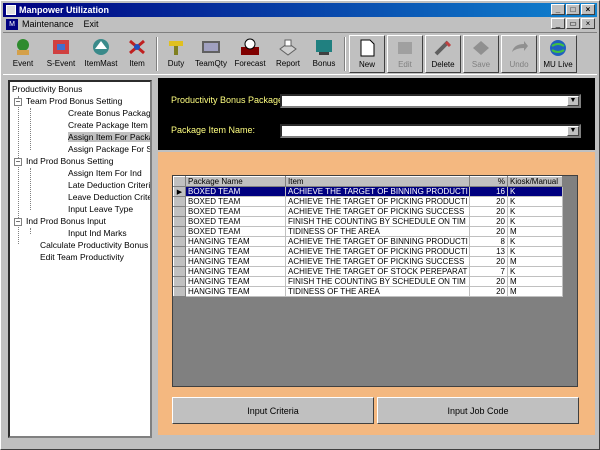 The height and width of the screenshot is (450, 600). I want to click on collapse-team-setting-icon: −, so click(18, 102).